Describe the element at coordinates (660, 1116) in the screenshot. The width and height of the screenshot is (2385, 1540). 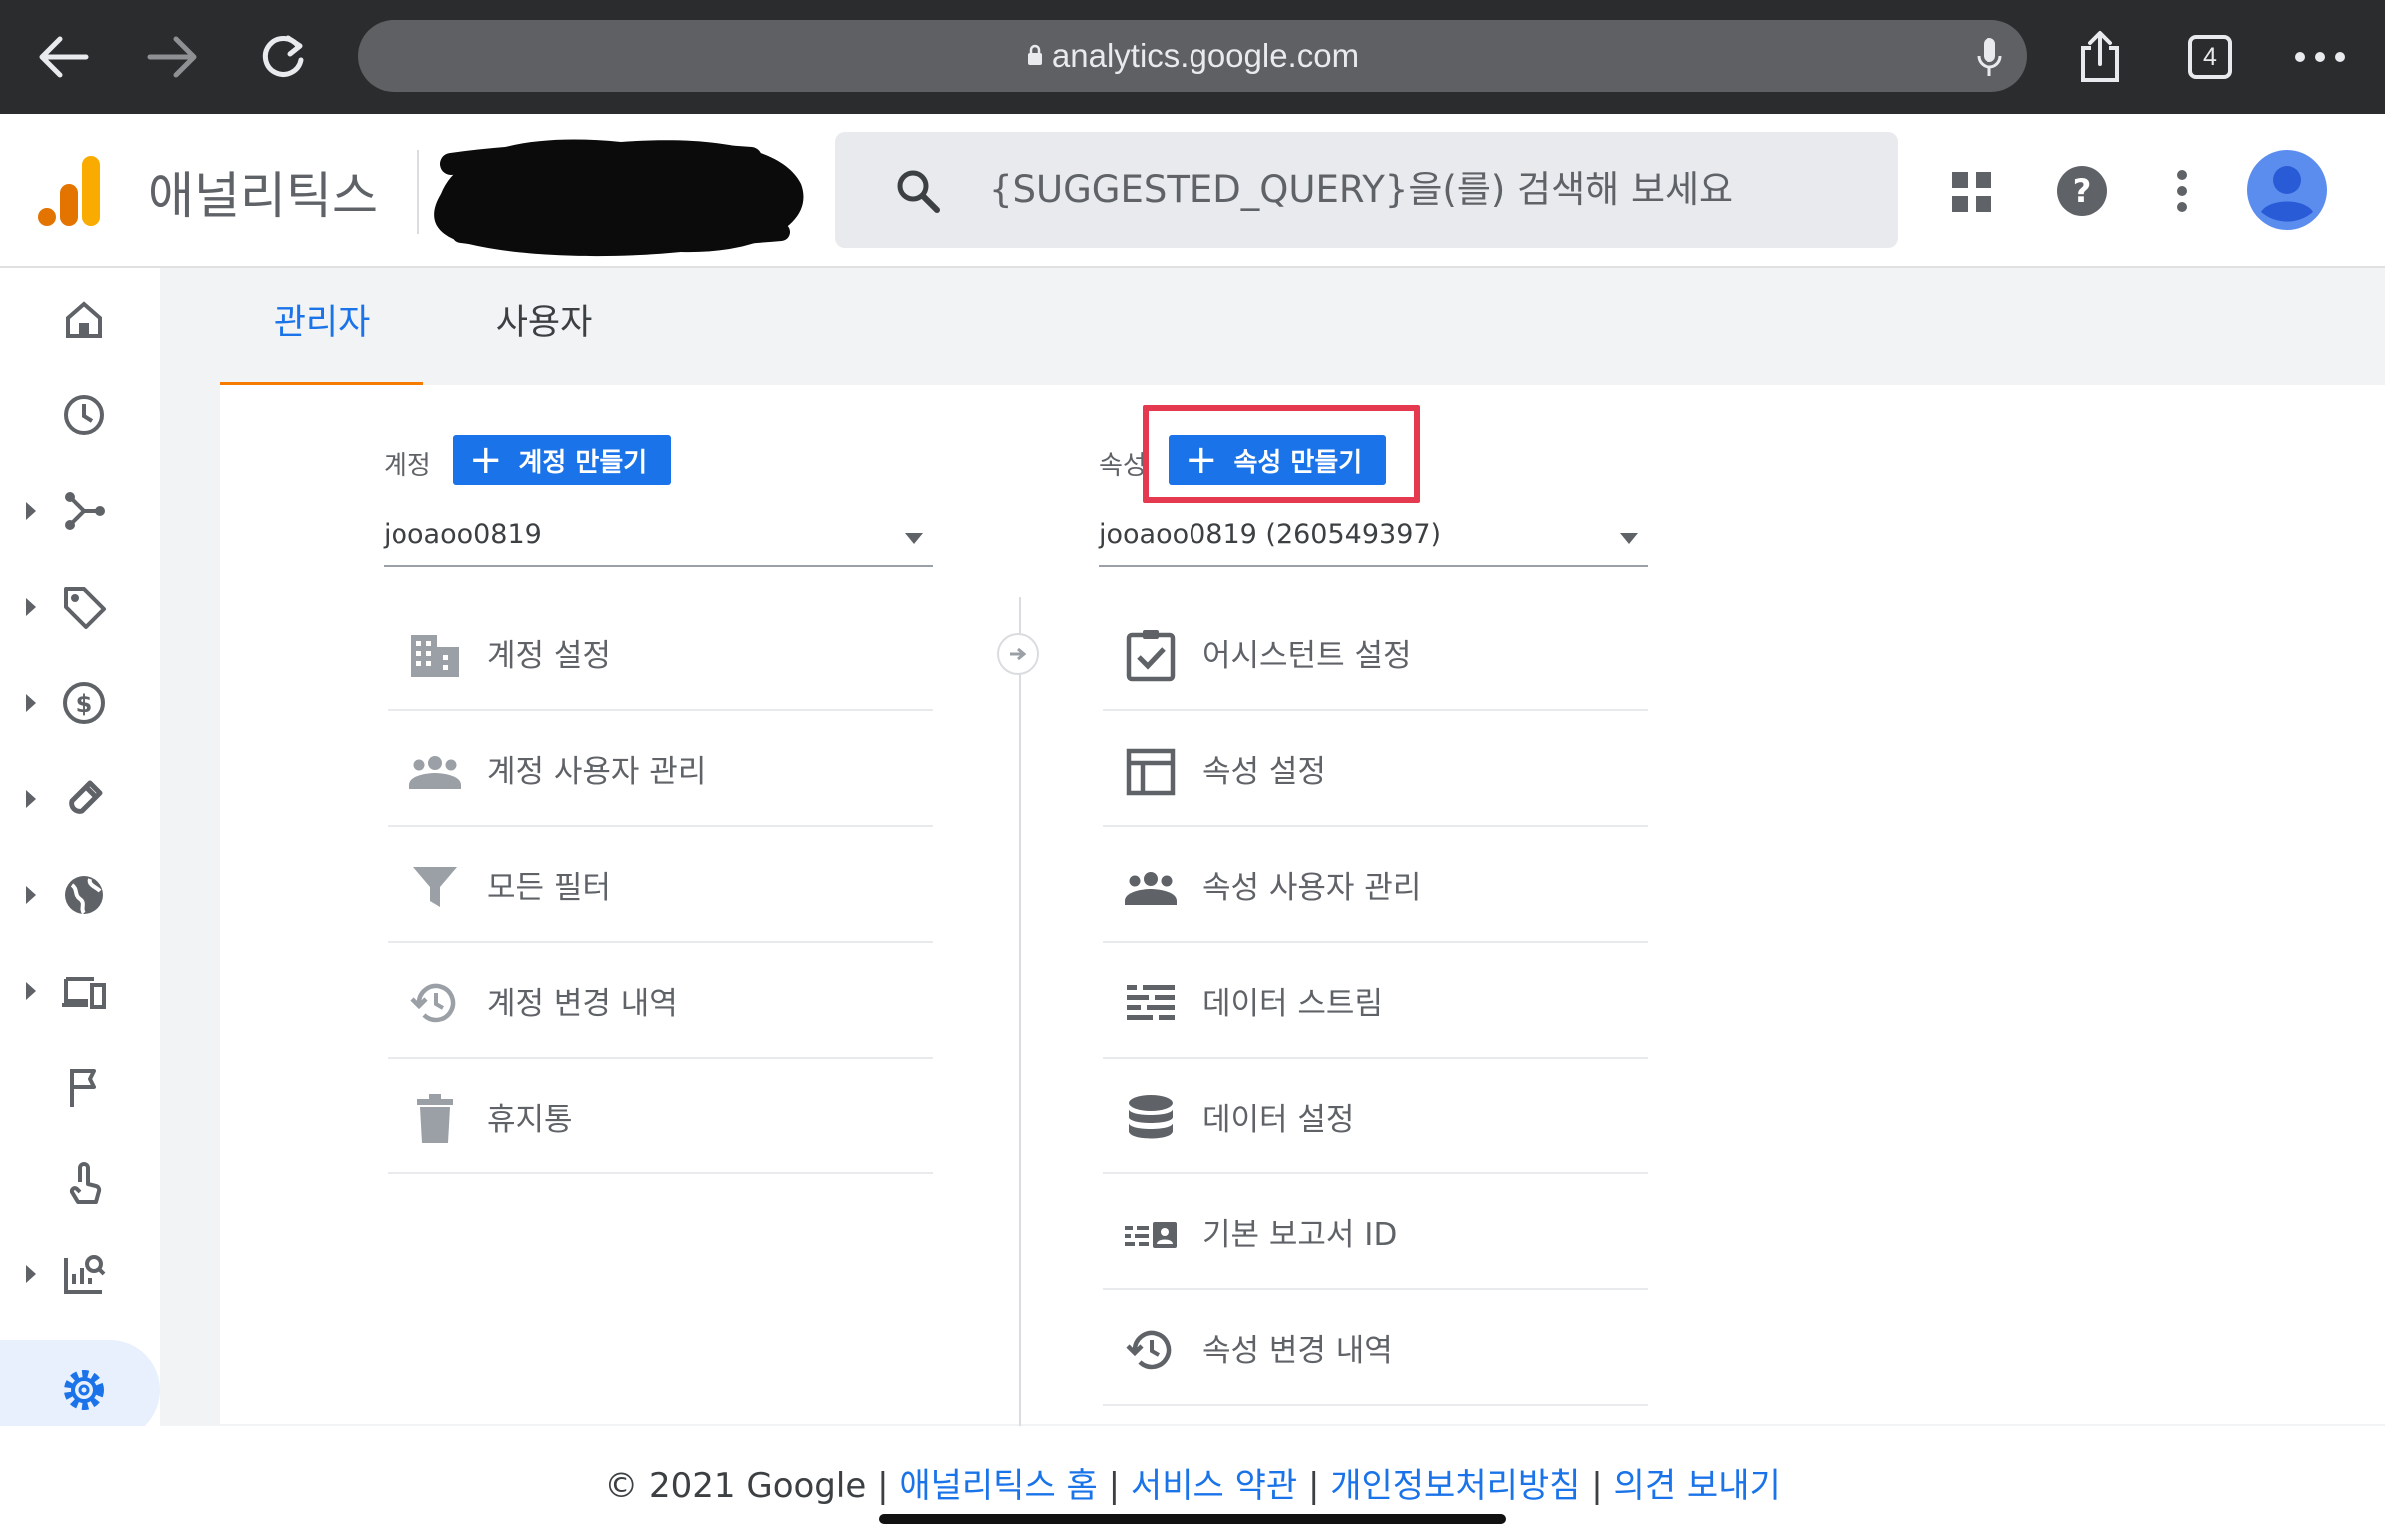
I see `trash-item: 휴지통` at that location.